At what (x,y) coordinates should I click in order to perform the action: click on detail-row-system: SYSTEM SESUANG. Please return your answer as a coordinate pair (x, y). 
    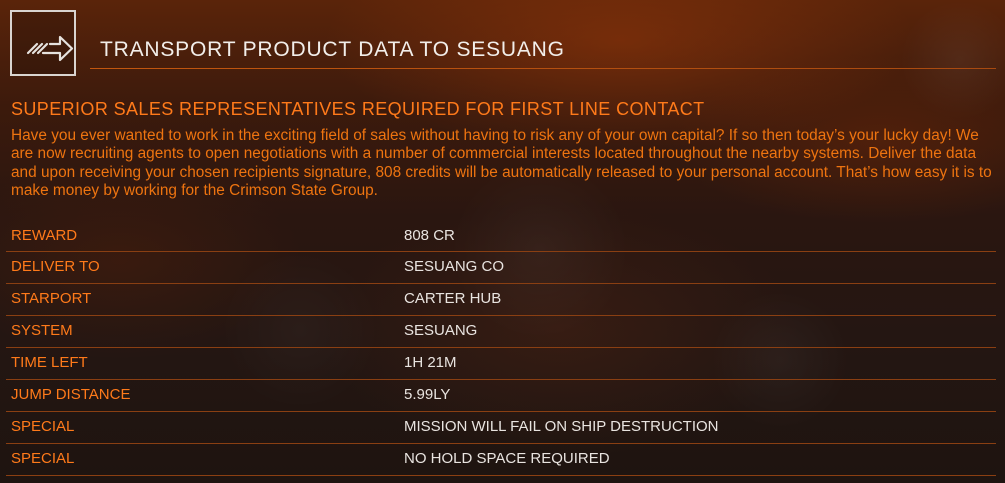
    Looking at the image, I should click on (501, 332).